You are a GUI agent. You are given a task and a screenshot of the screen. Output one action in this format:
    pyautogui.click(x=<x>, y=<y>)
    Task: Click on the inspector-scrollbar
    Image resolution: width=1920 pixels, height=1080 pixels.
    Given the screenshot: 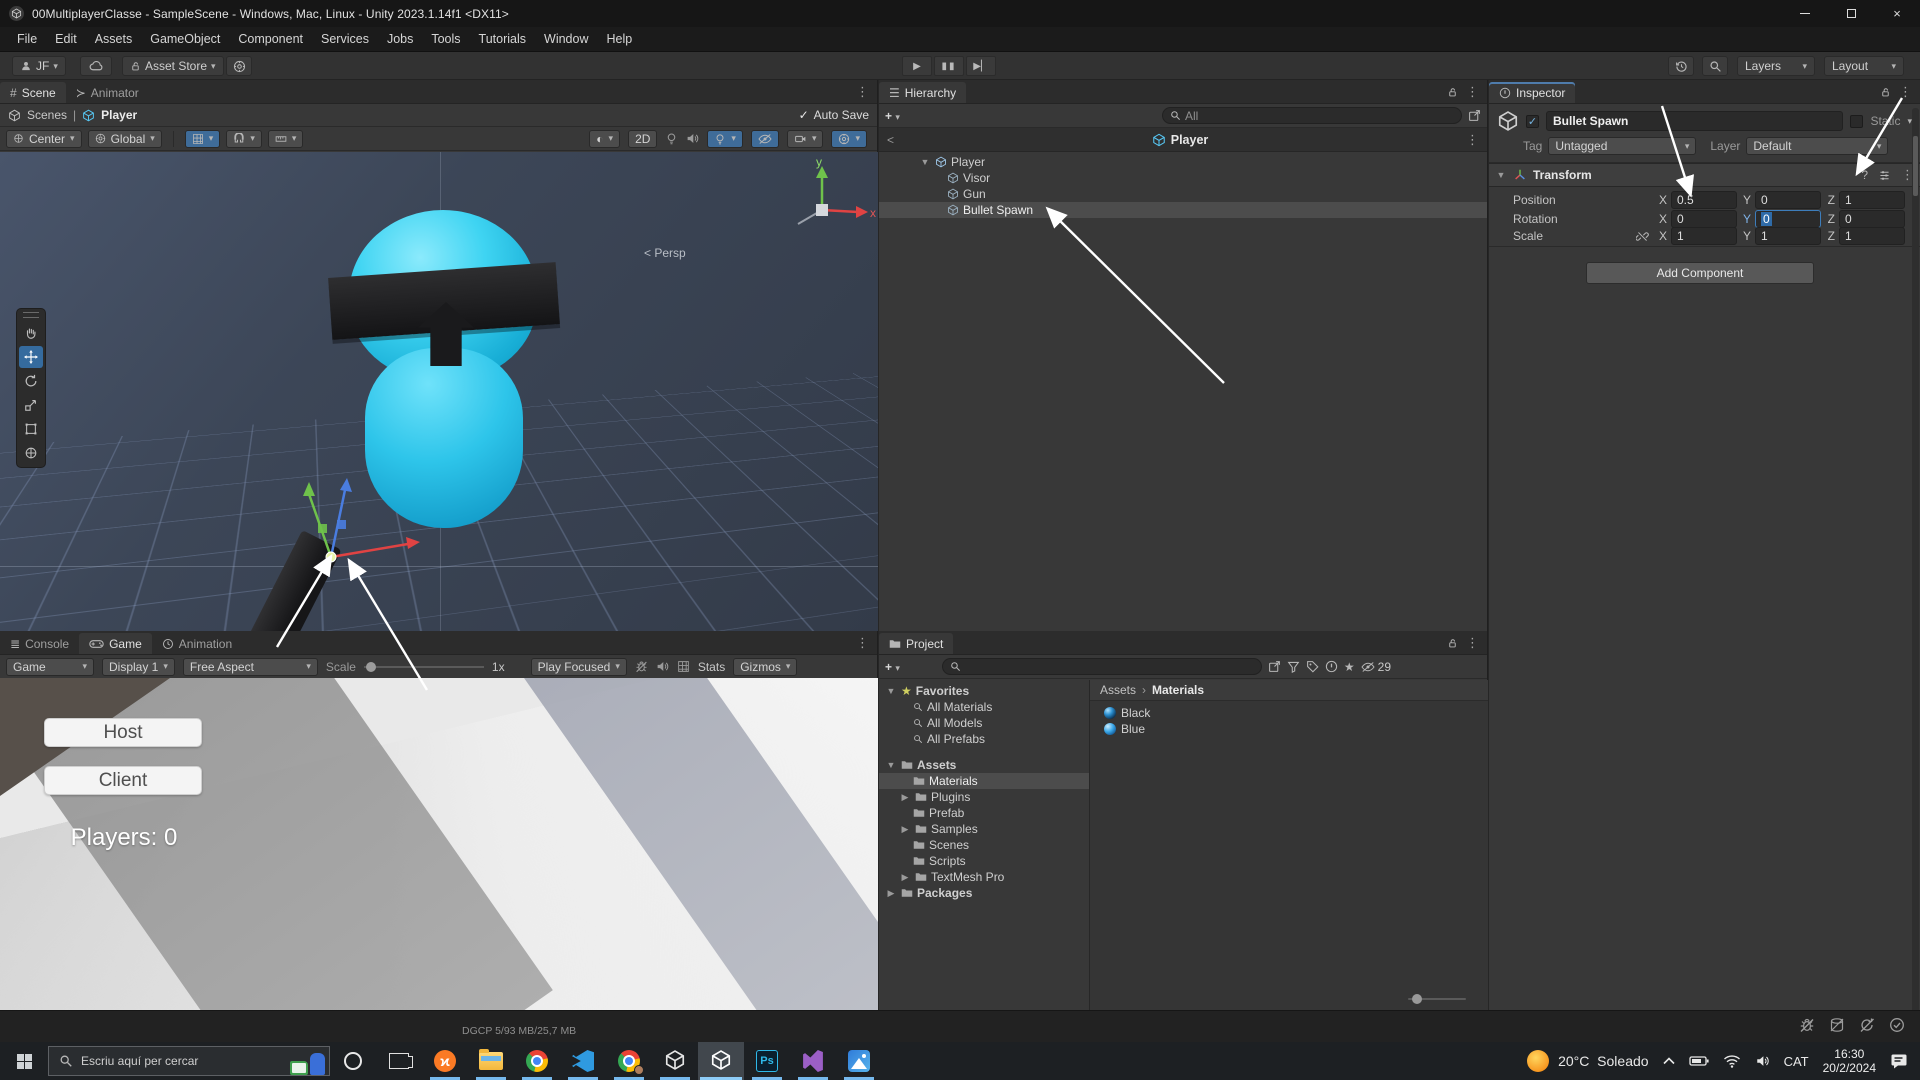 What is the action you would take?
    pyautogui.click(x=1915, y=568)
    